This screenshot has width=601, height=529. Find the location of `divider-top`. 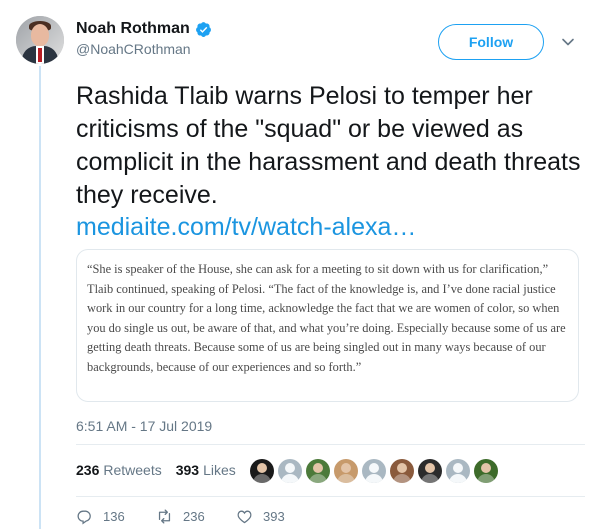

divider-top is located at coordinates (330, 444).